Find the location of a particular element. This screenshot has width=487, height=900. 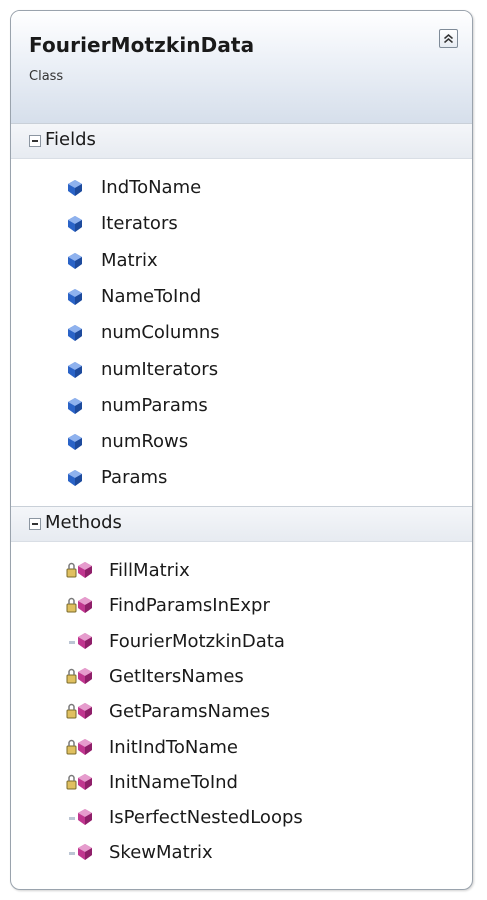

method-name: FindParamsInExpr is located at coordinates (189, 606).